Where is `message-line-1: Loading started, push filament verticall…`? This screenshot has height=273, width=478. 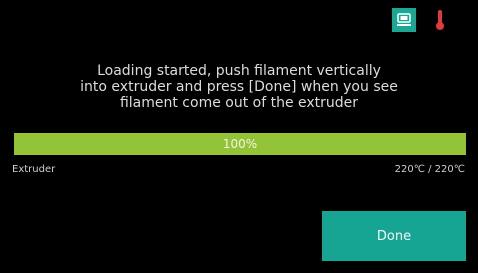 message-line-1: Loading started, push filament verticall… is located at coordinates (239, 71).